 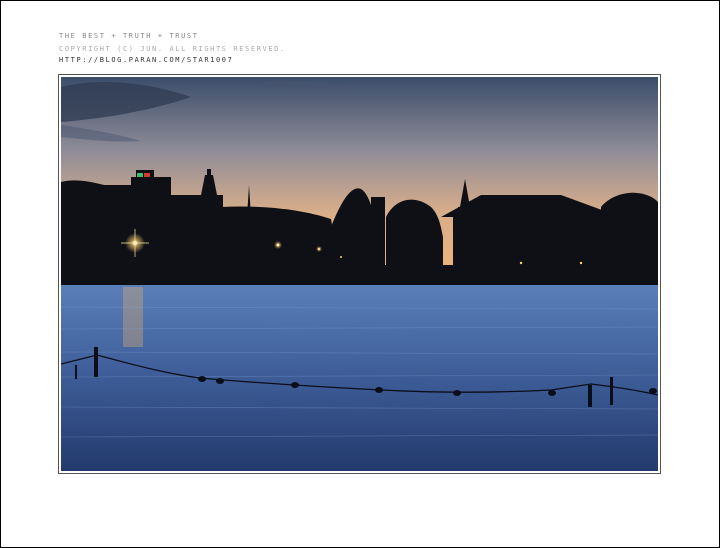 I want to click on light-reflection, so click(x=133, y=317).